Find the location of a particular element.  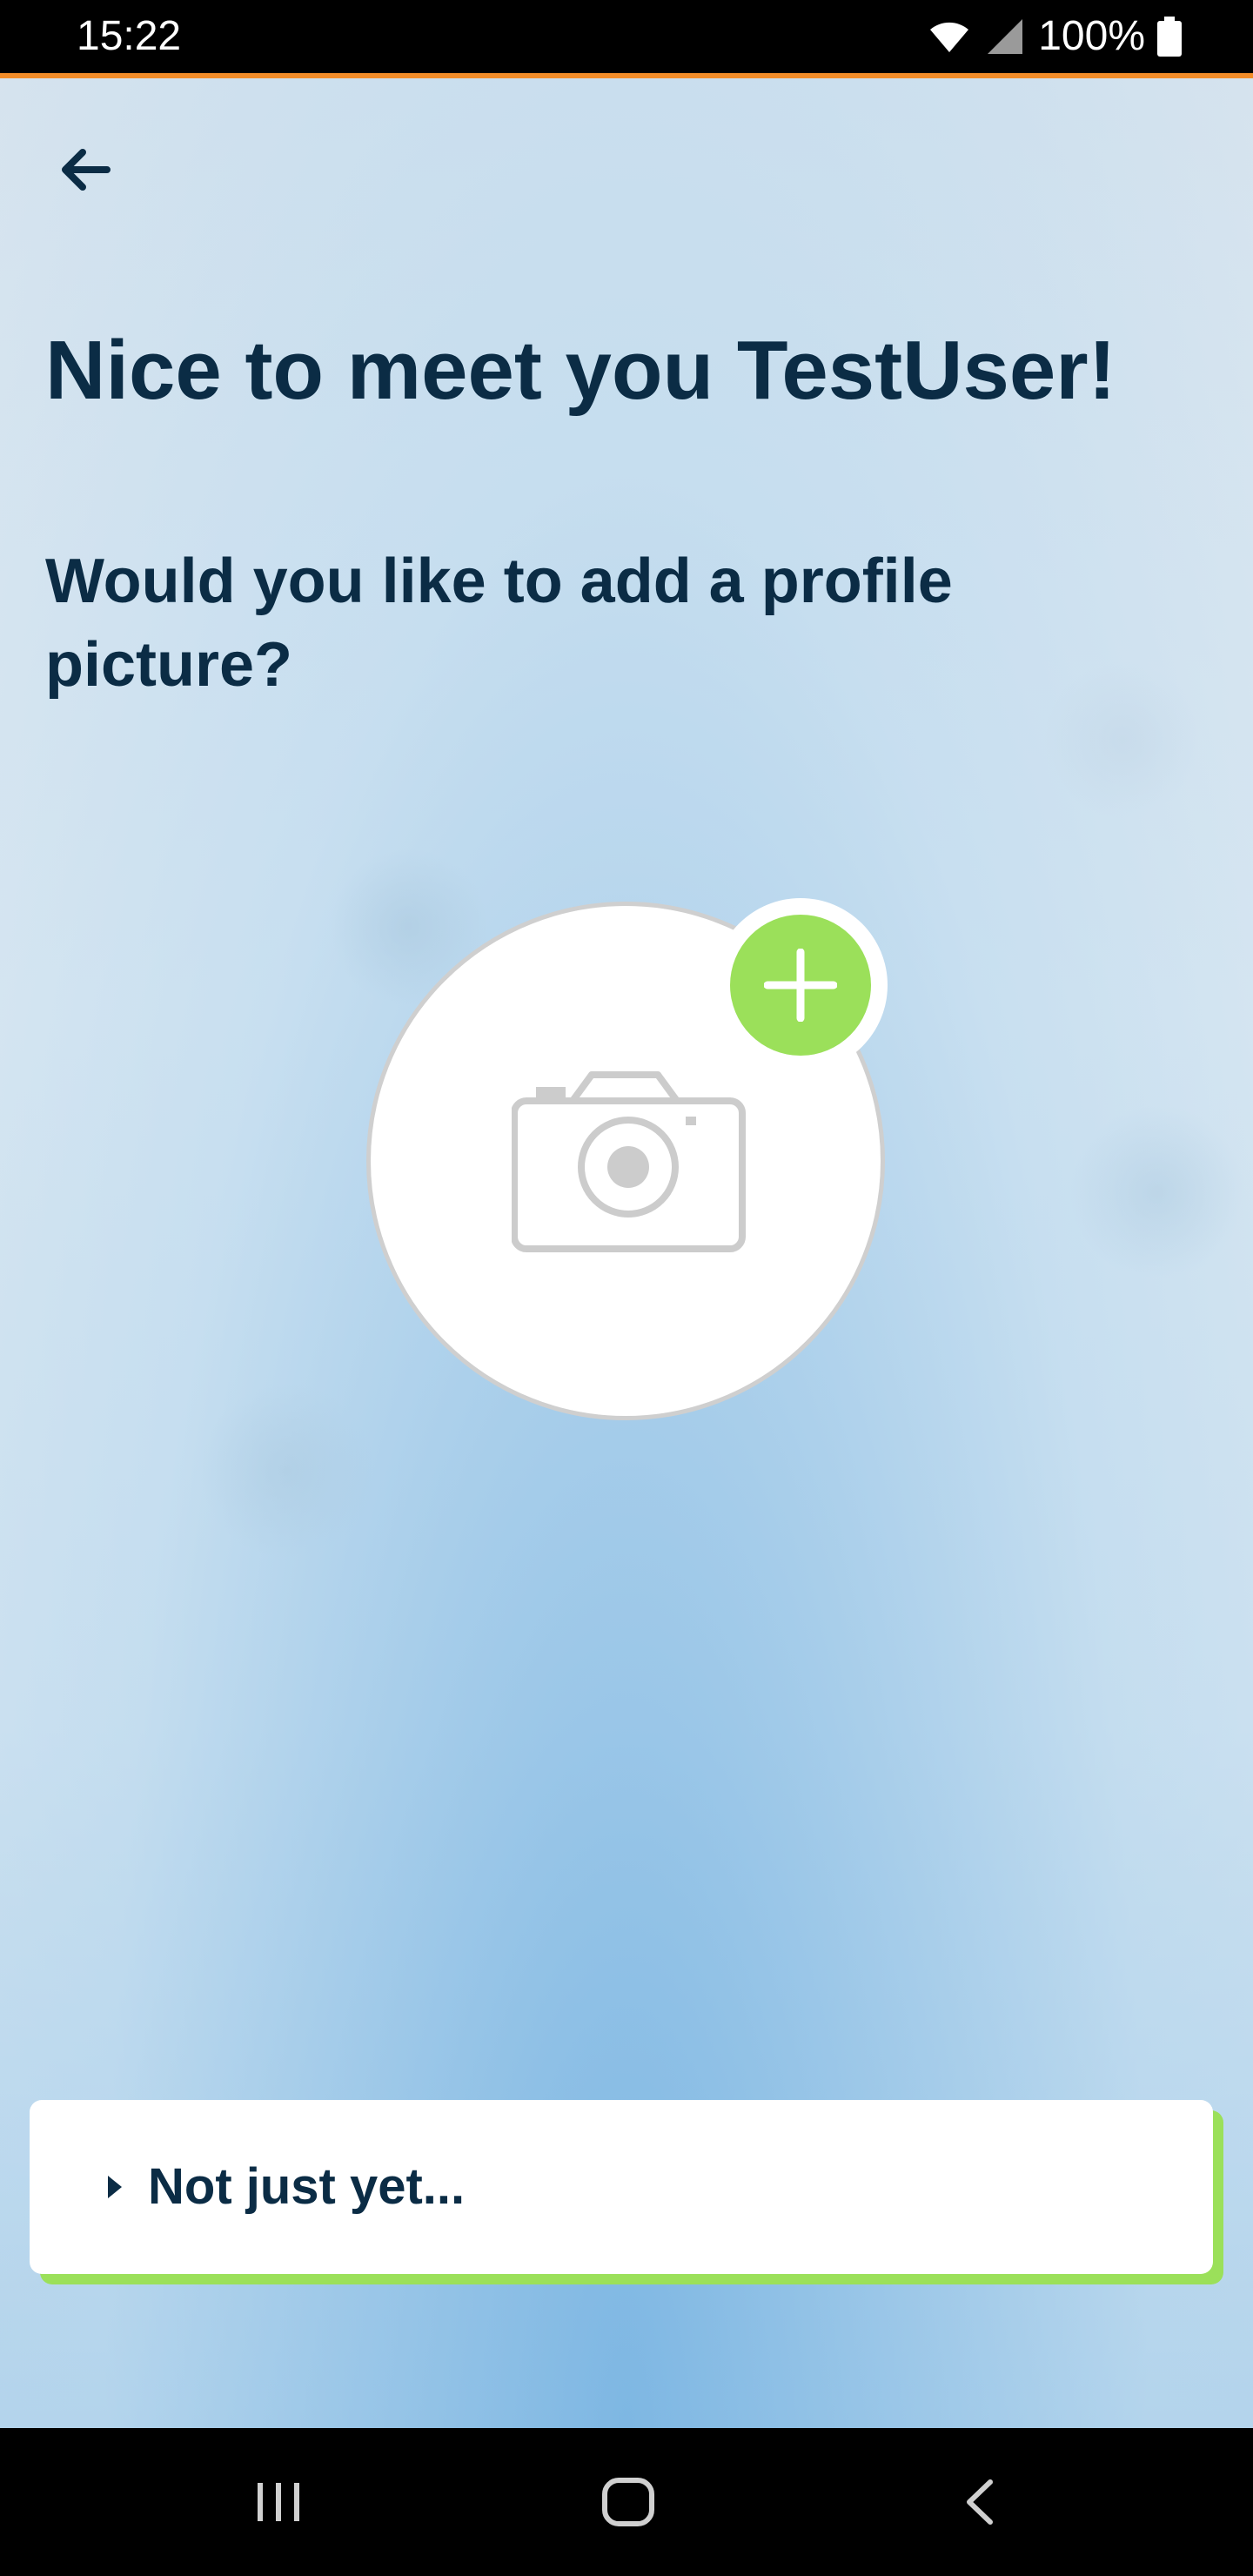

page-title: Nice to meet you TestUser! is located at coordinates (580, 370).